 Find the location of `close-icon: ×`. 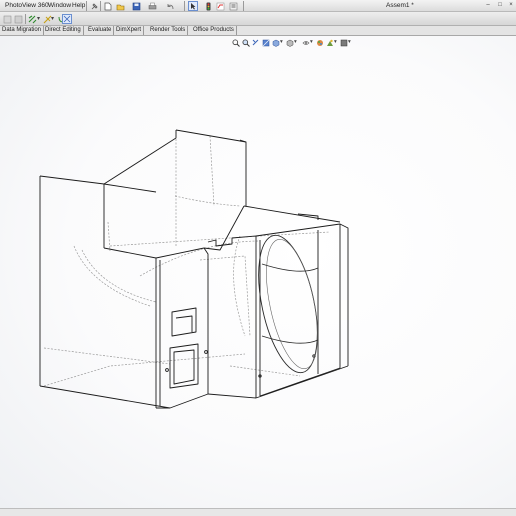

close-icon: × is located at coordinates (511, 5).